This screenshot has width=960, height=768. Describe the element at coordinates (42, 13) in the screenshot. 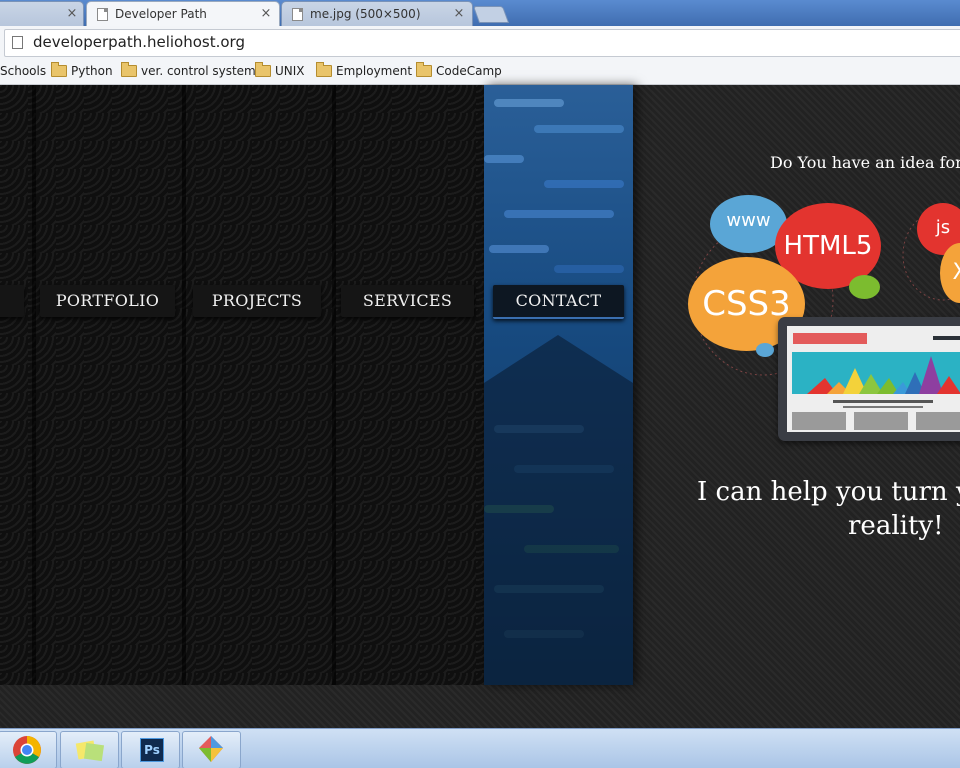

I see `tab-previous: ×` at that location.